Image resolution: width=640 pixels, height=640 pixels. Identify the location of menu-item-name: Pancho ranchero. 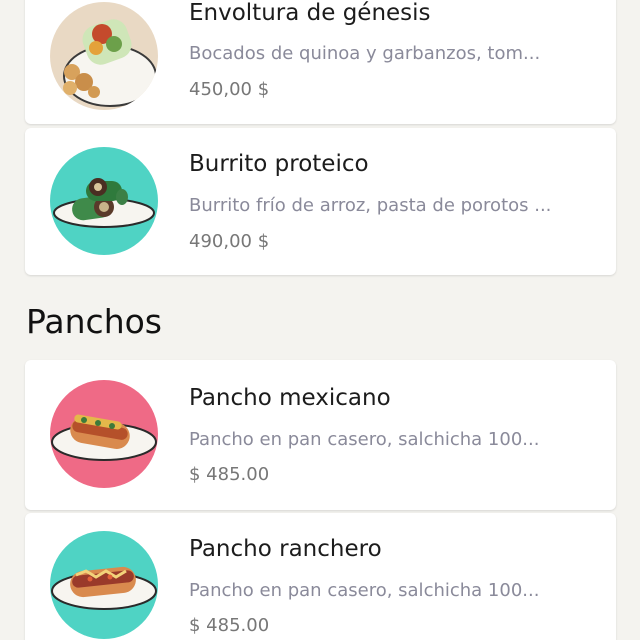
(285, 549).